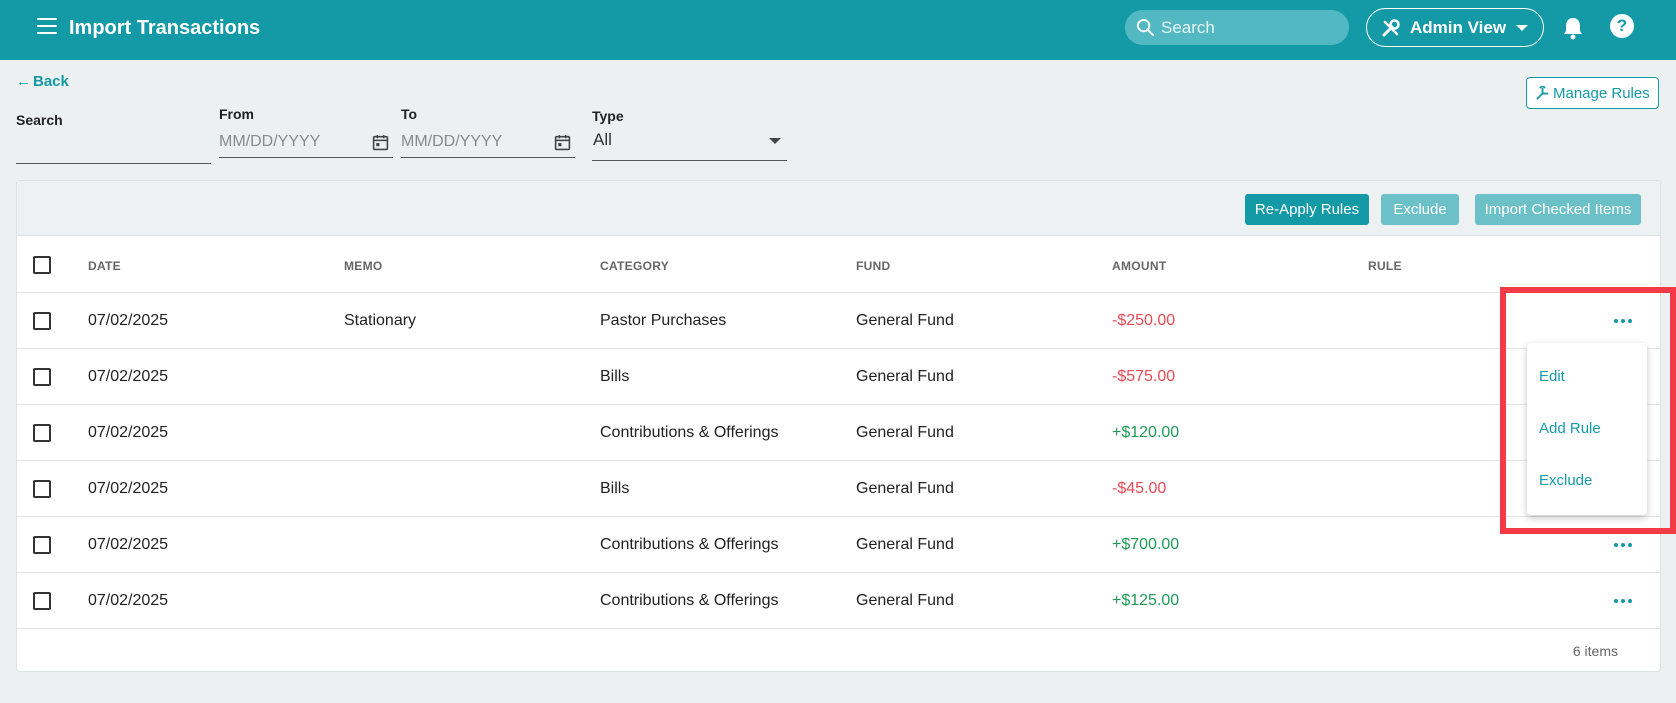 The image size is (1676, 703). I want to click on item-count: 6 items, so click(1595, 651).